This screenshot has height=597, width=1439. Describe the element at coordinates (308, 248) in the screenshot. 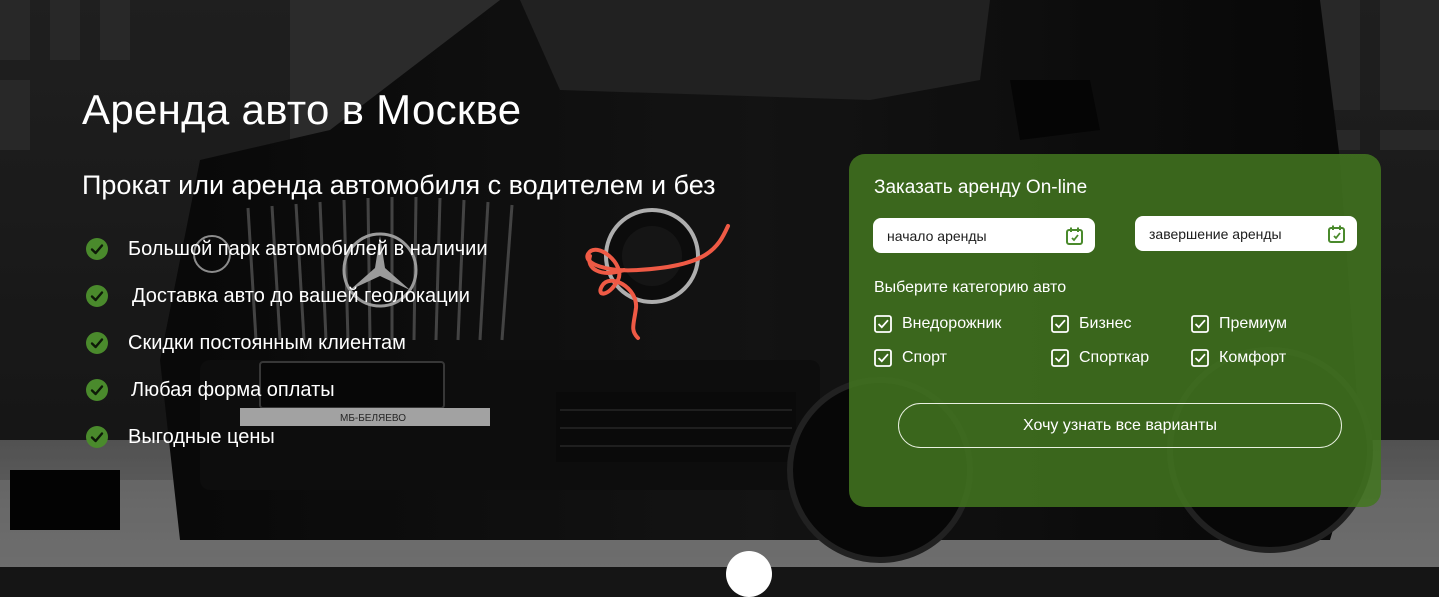

I see `feature-text: Большой парк автомобилей в наличии` at that location.